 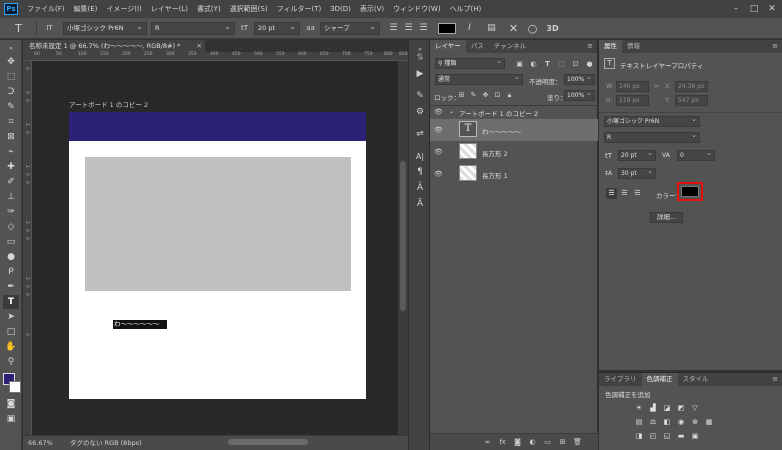 What do you see at coordinates (502, 442) in the screenshot?
I see `fx-icon: fx` at bounding box center [502, 442].